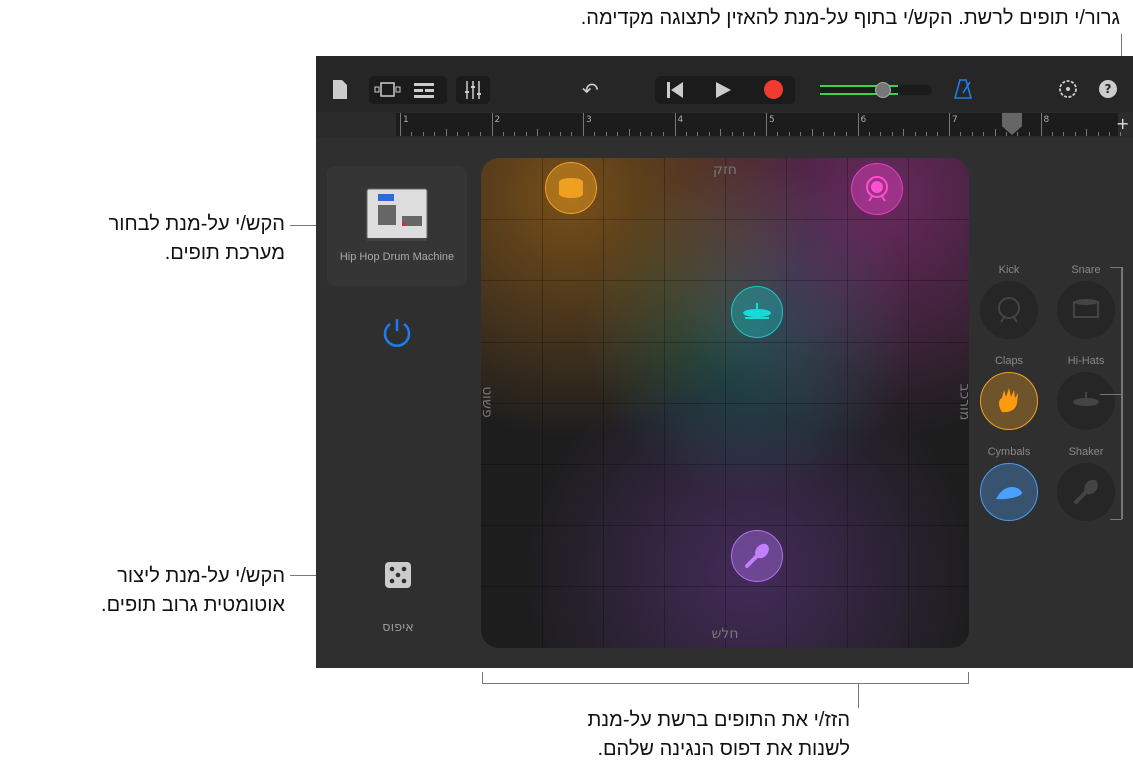 The height and width of the screenshot is (774, 1133). I want to click on settings-icon, so click(1068, 89).